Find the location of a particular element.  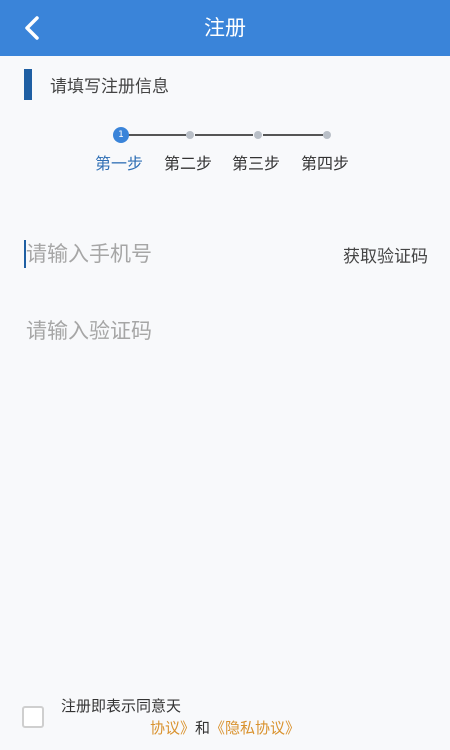

step-1-label: 第一步 is located at coordinates (119, 163).